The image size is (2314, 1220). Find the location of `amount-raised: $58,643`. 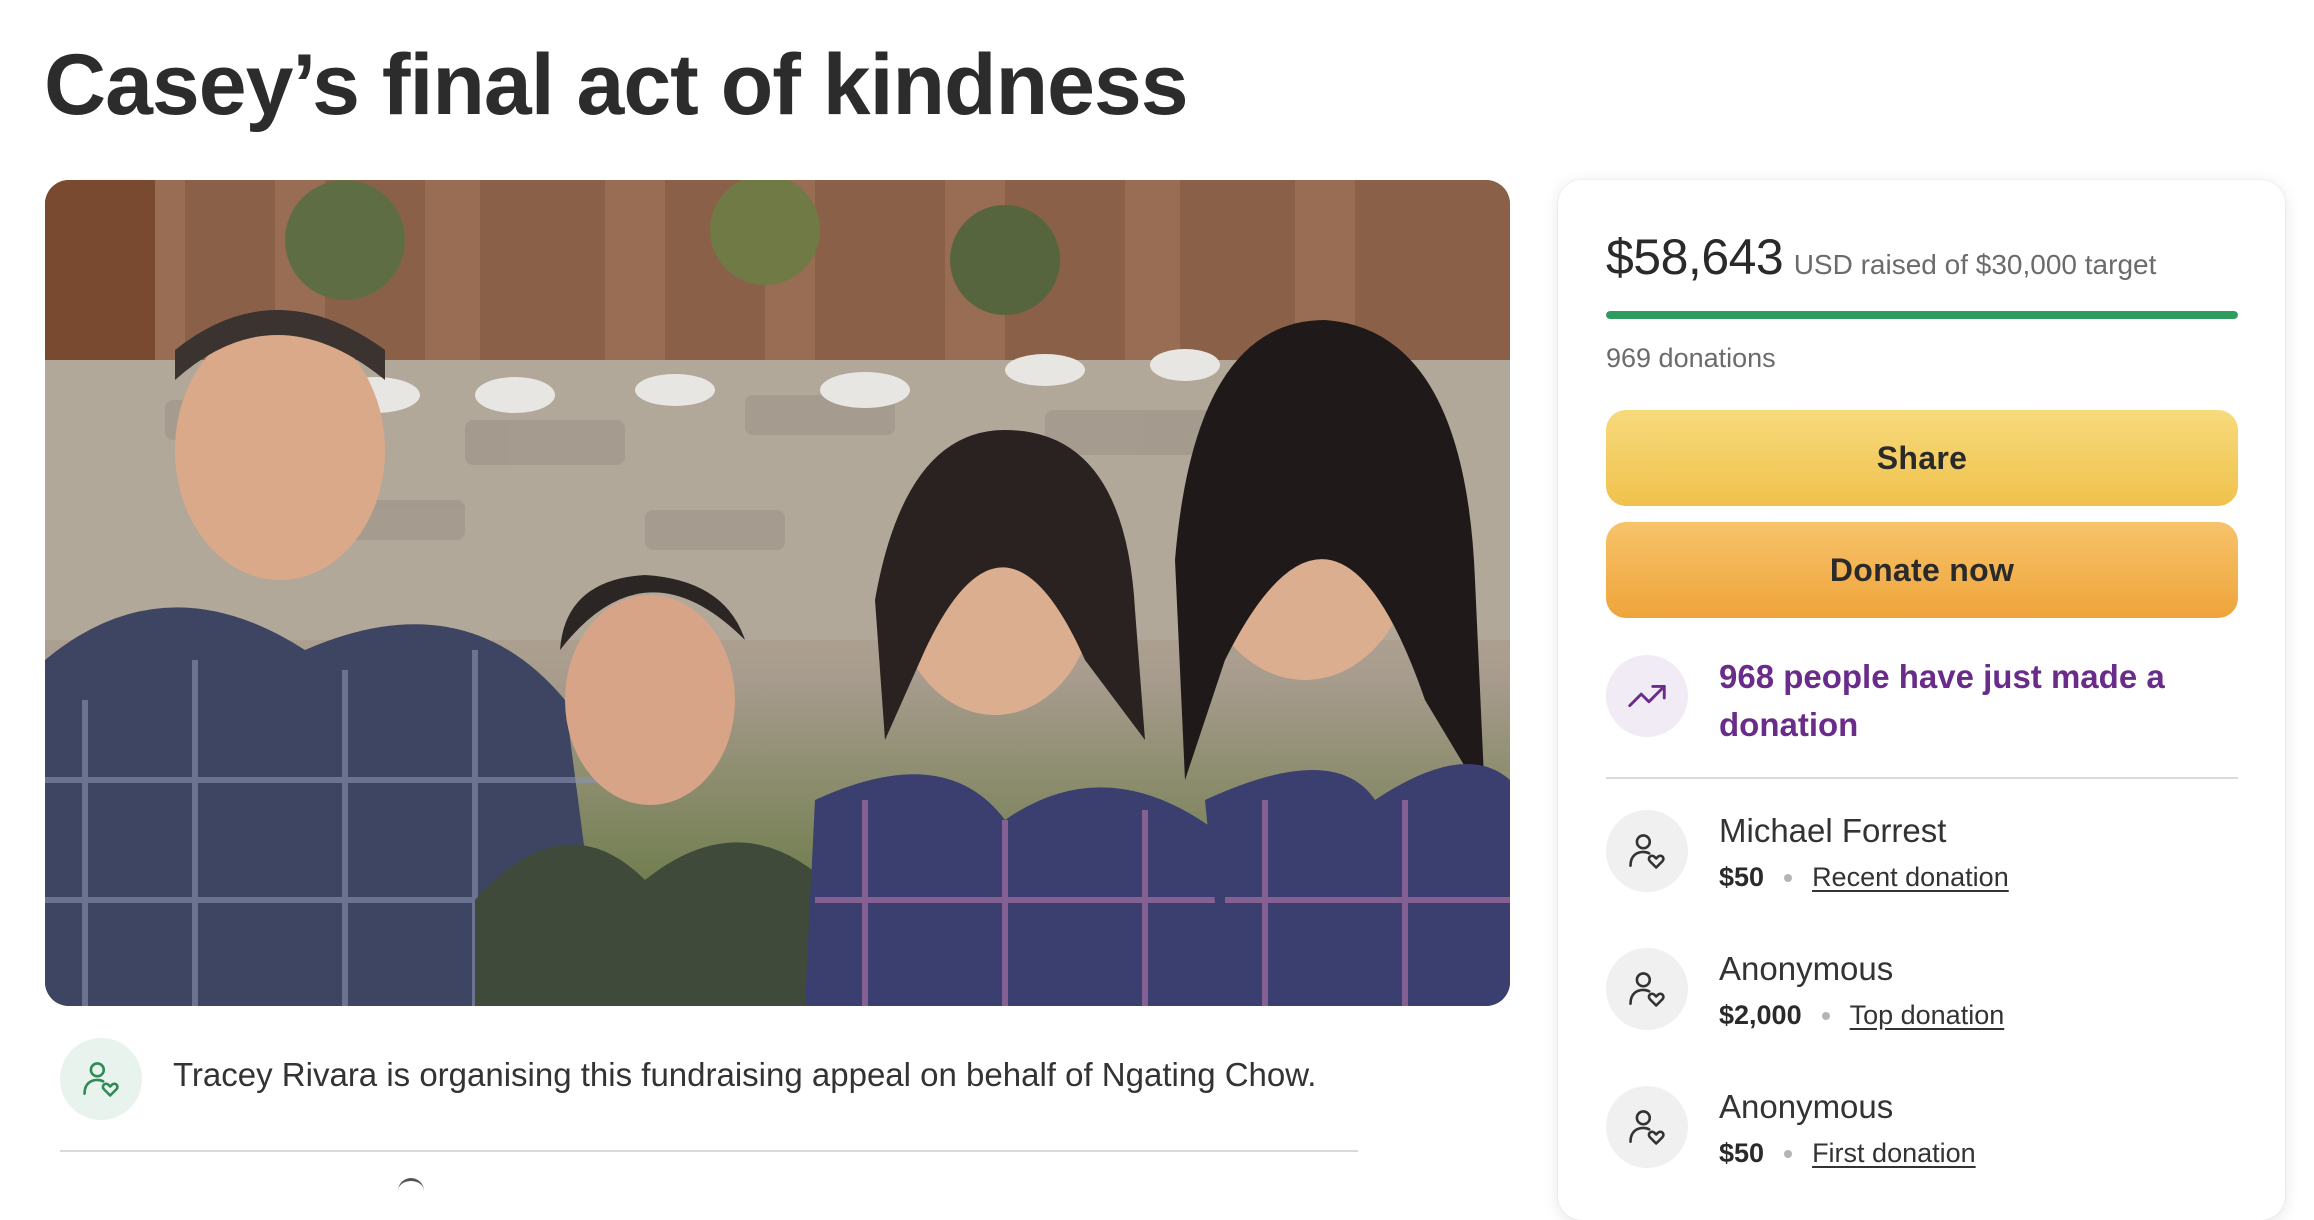

amount-raised: $58,643 is located at coordinates (1695, 257).